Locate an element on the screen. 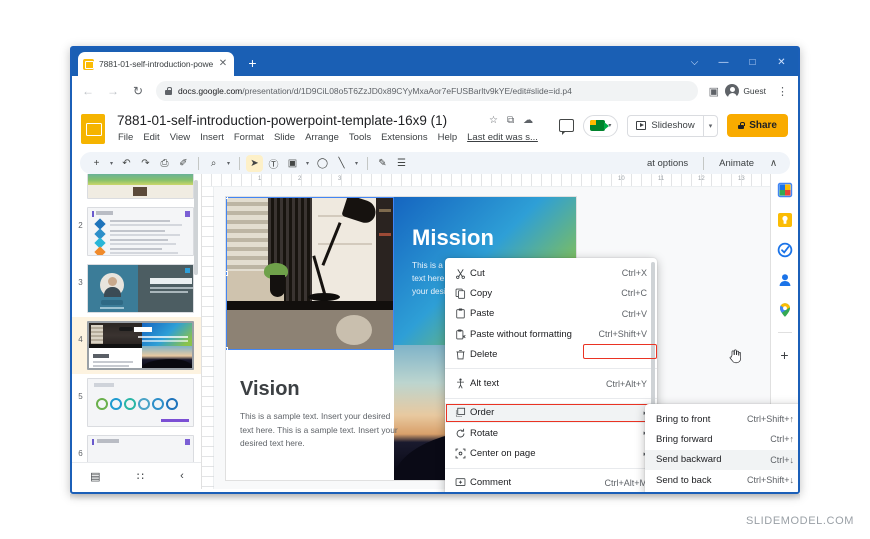 Image resolution: width=870 pixels, height=539 pixels. comment-history-icon is located at coordinates (567, 127).